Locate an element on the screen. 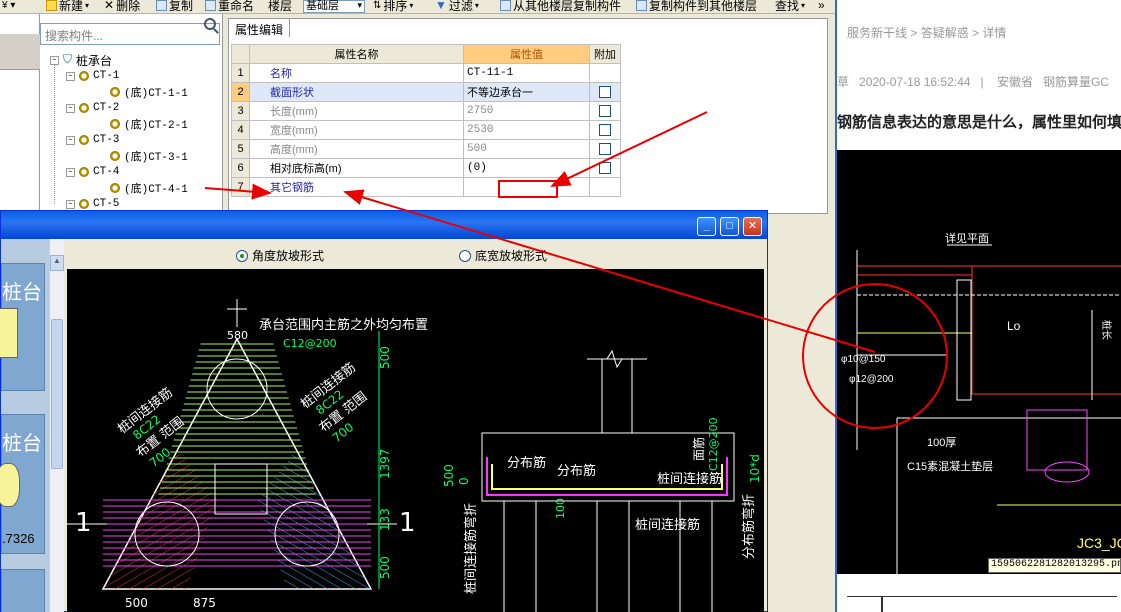 The height and width of the screenshot is (612, 1121). delete-button: ✕ 删除 is located at coordinates (122, 6).